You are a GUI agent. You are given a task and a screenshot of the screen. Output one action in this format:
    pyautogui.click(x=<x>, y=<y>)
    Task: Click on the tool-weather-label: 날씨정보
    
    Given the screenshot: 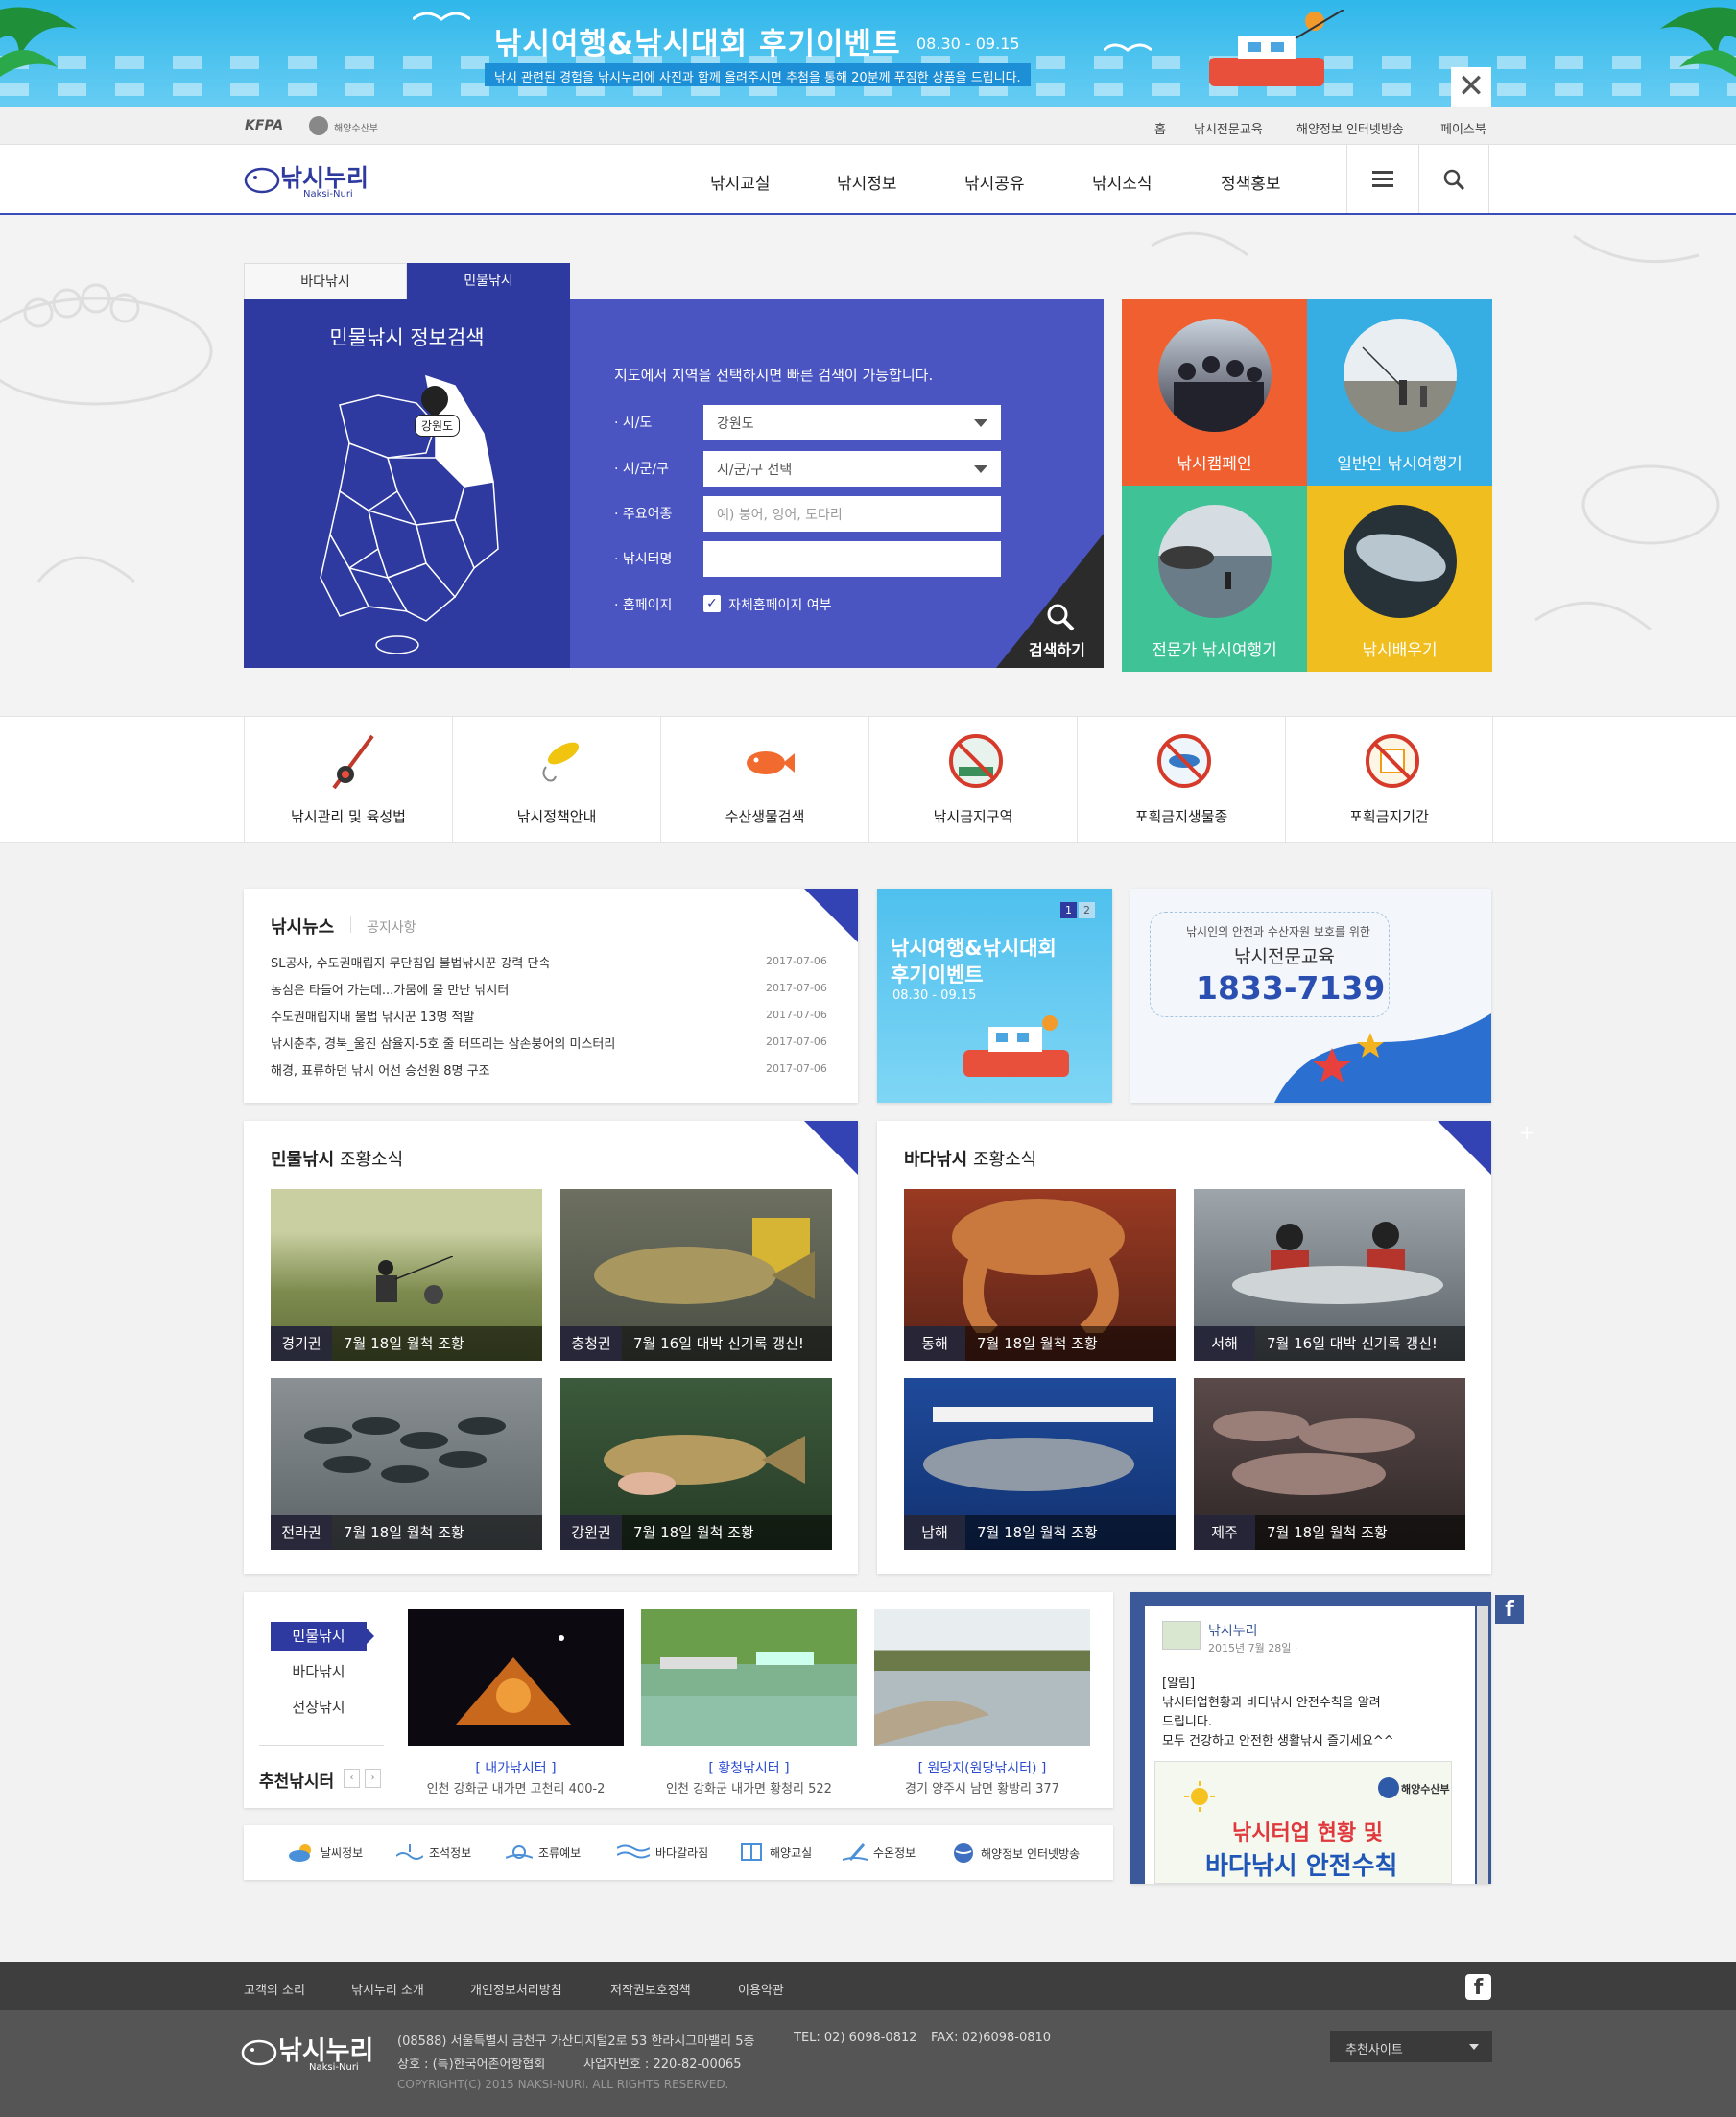 What is the action you would take?
    pyautogui.click(x=342, y=1852)
    